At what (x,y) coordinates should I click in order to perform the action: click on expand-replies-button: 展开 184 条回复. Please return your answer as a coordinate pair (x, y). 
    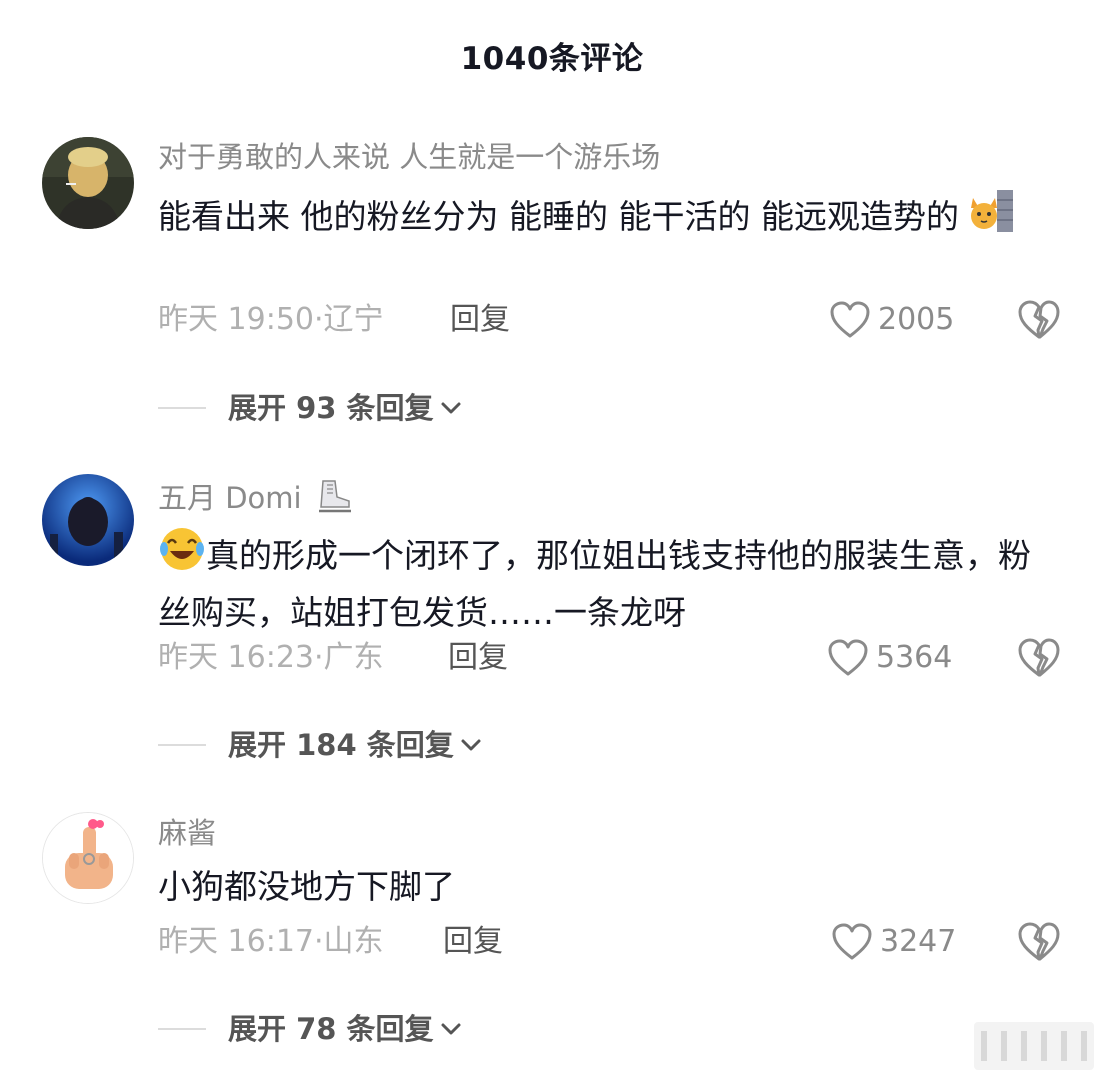
    Looking at the image, I should click on (321, 745).